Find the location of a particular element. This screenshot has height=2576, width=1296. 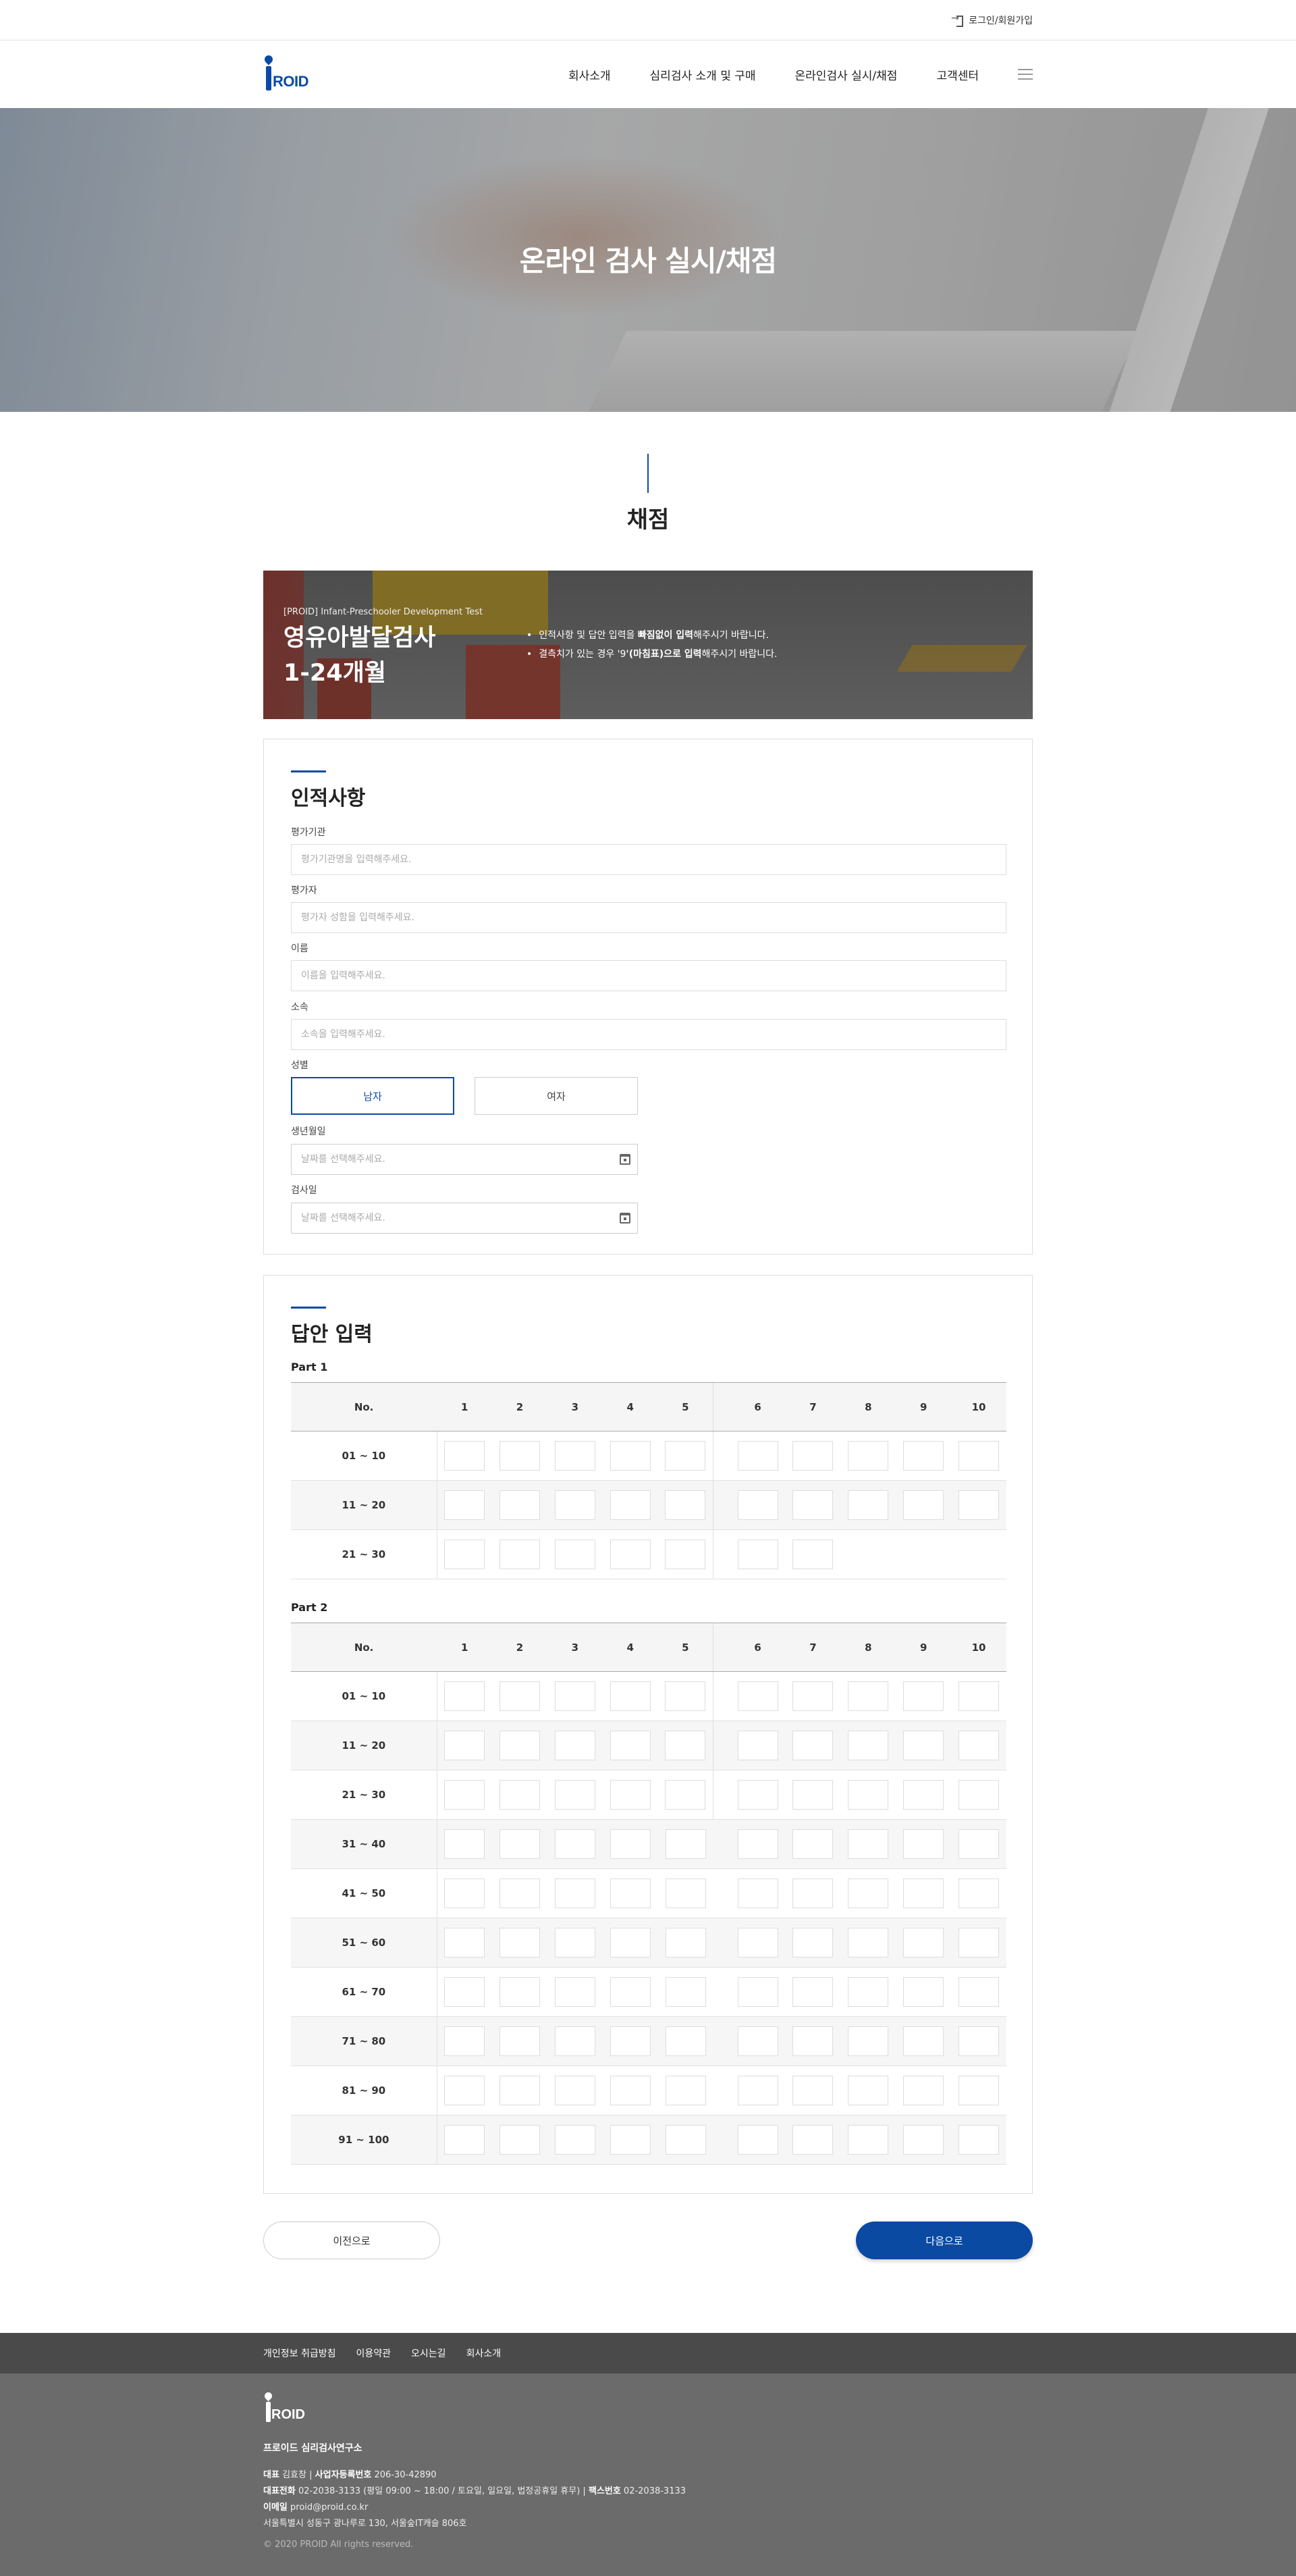

nav-online-test: 온라인검사 실시/채점 is located at coordinates (846, 74).